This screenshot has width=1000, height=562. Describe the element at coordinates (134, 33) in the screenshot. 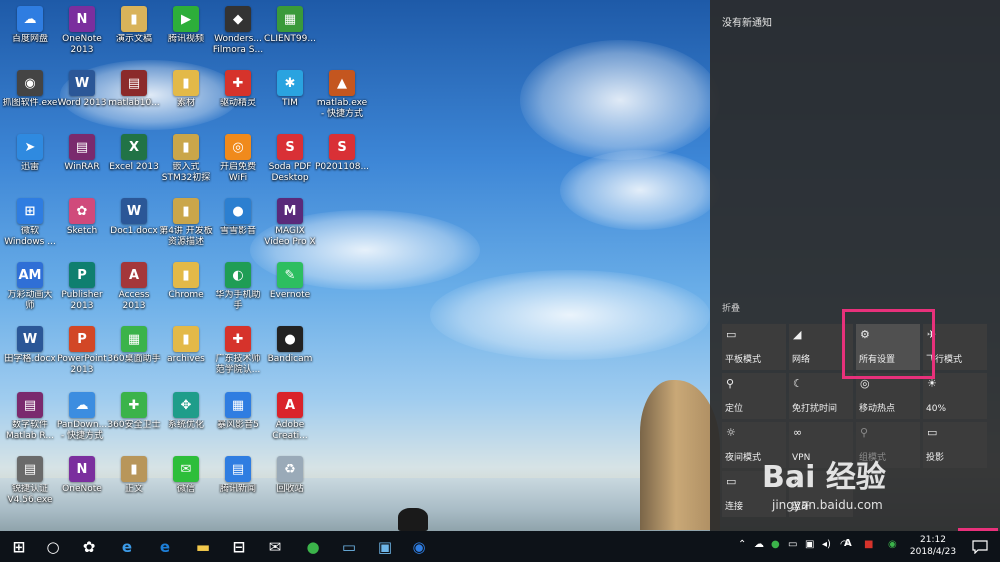

I see `desktop-icon: ▮ 演示文稿` at that location.